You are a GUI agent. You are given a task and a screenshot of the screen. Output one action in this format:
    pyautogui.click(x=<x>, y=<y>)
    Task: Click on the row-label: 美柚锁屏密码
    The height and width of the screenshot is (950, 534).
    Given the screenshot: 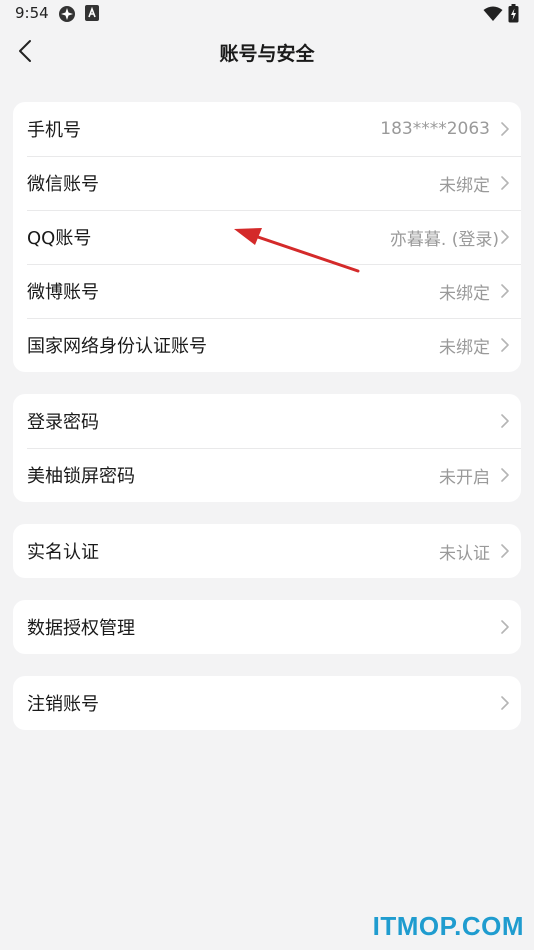 What is the action you would take?
    pyautogui.click(x=81, y=476)
    